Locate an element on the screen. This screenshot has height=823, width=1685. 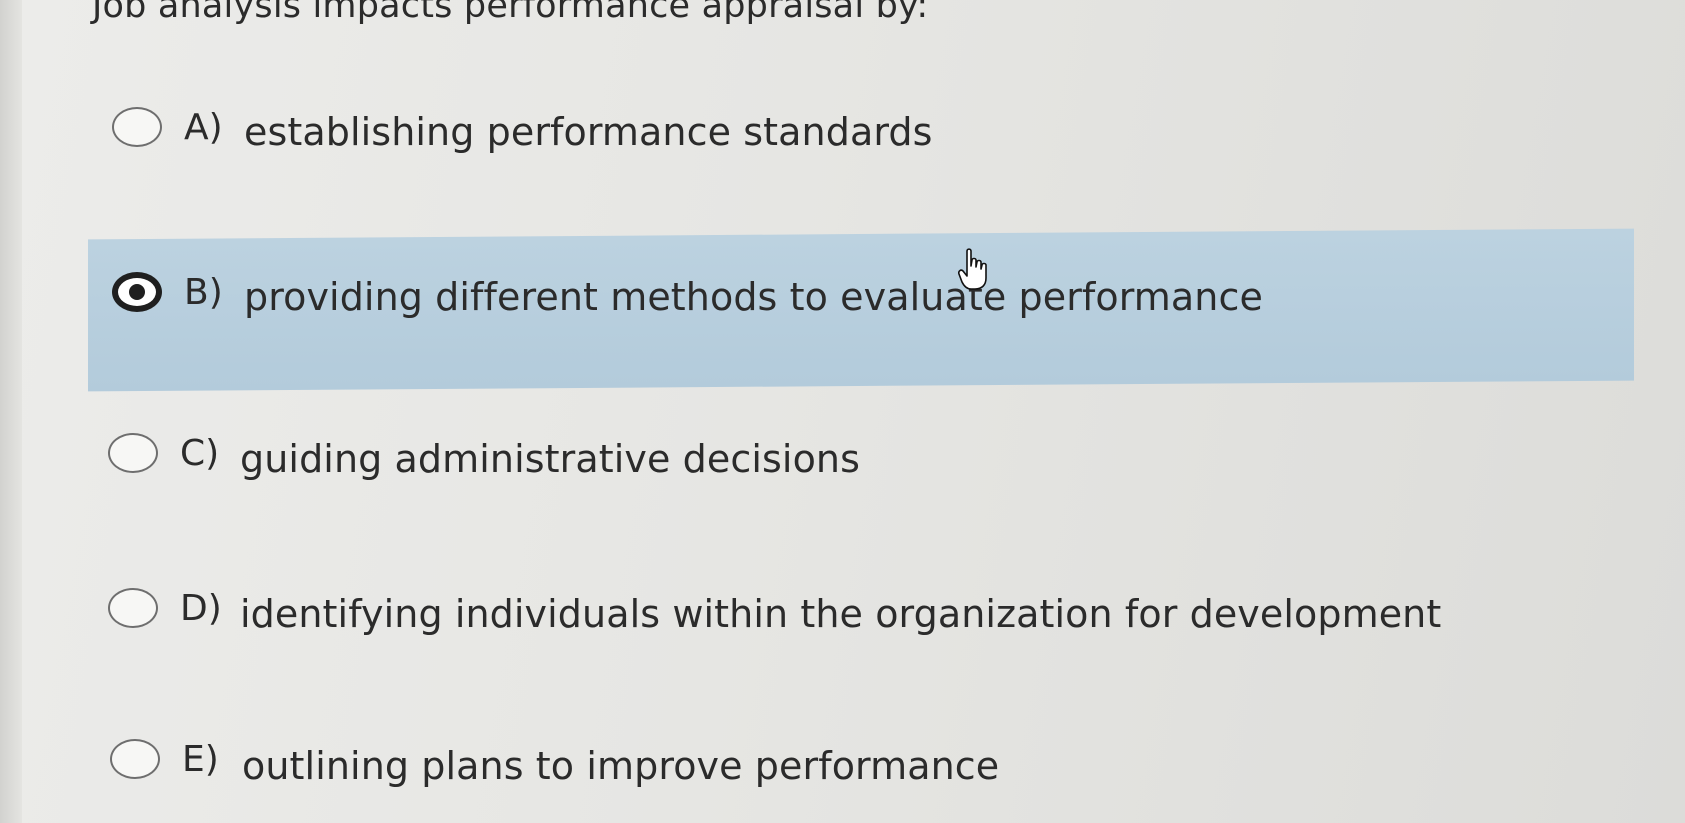
option-letter: D) is located at coordinates (201, 608).